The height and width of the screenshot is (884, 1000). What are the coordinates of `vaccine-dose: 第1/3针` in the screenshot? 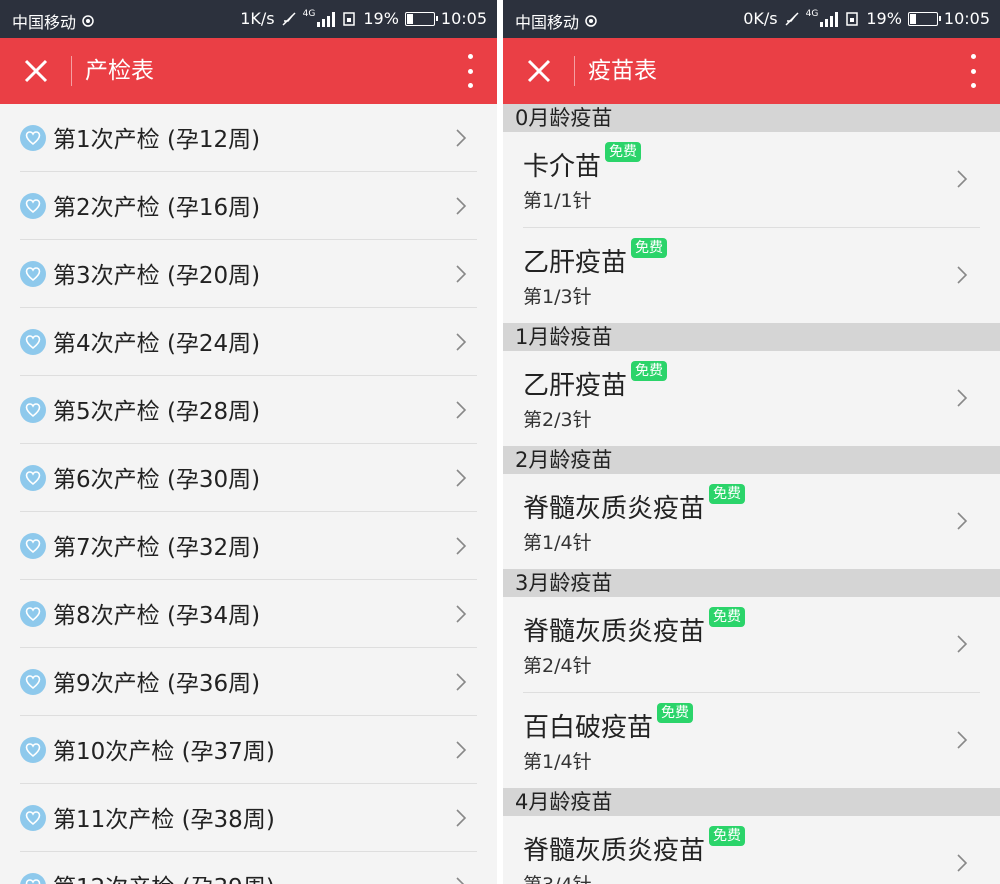 It's located at (557, 297).